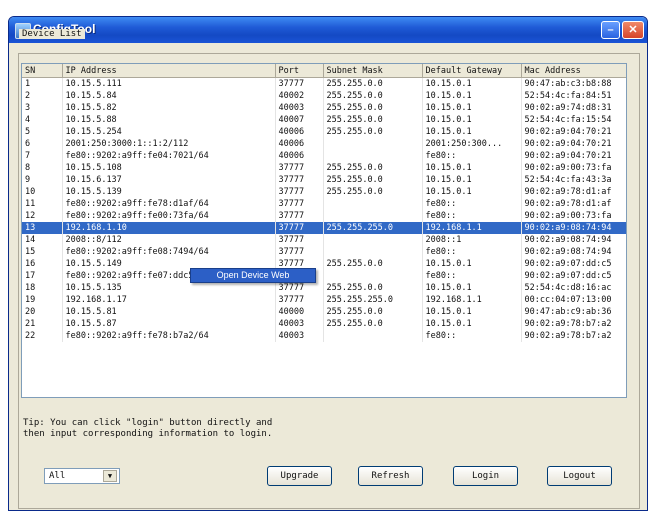 This screenshot has height=514, width=651. I want to click on cell-sn: 21, so click(42, 324).